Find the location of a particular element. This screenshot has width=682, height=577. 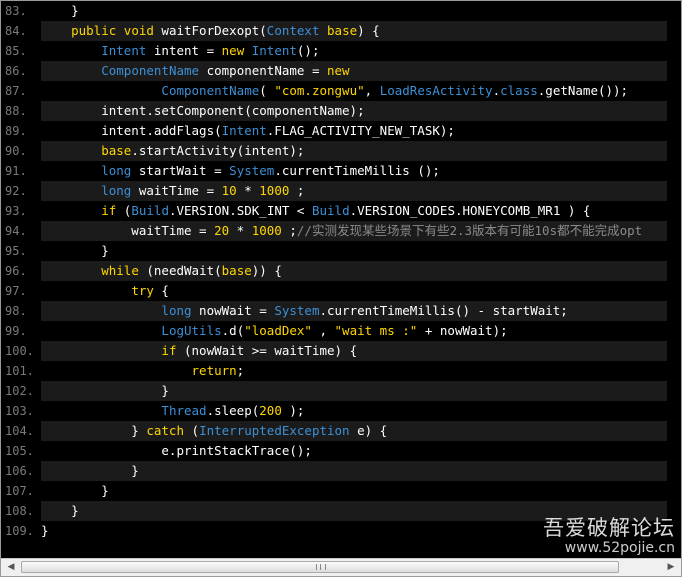

code-line: 88. intent.setComponent(componentName); is located at coordinates (341, 111).